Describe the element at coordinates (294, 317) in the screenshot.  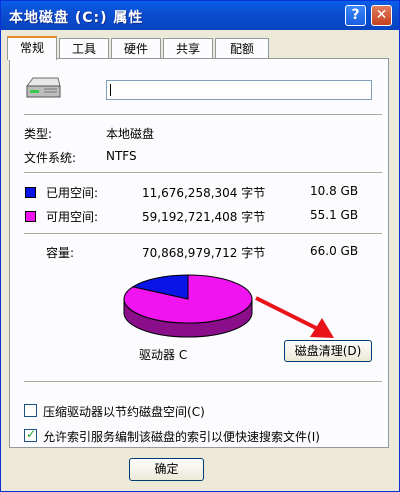
I see `arrow-annotation` at that location.